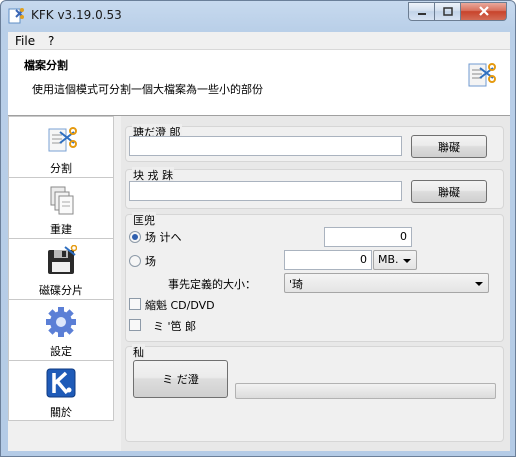 This screenshot has height=457, width=516. Describe the element at coordinates (61, 290) in the screenshot. I see `sidebar-item-label: 磁碟分片` at that location.